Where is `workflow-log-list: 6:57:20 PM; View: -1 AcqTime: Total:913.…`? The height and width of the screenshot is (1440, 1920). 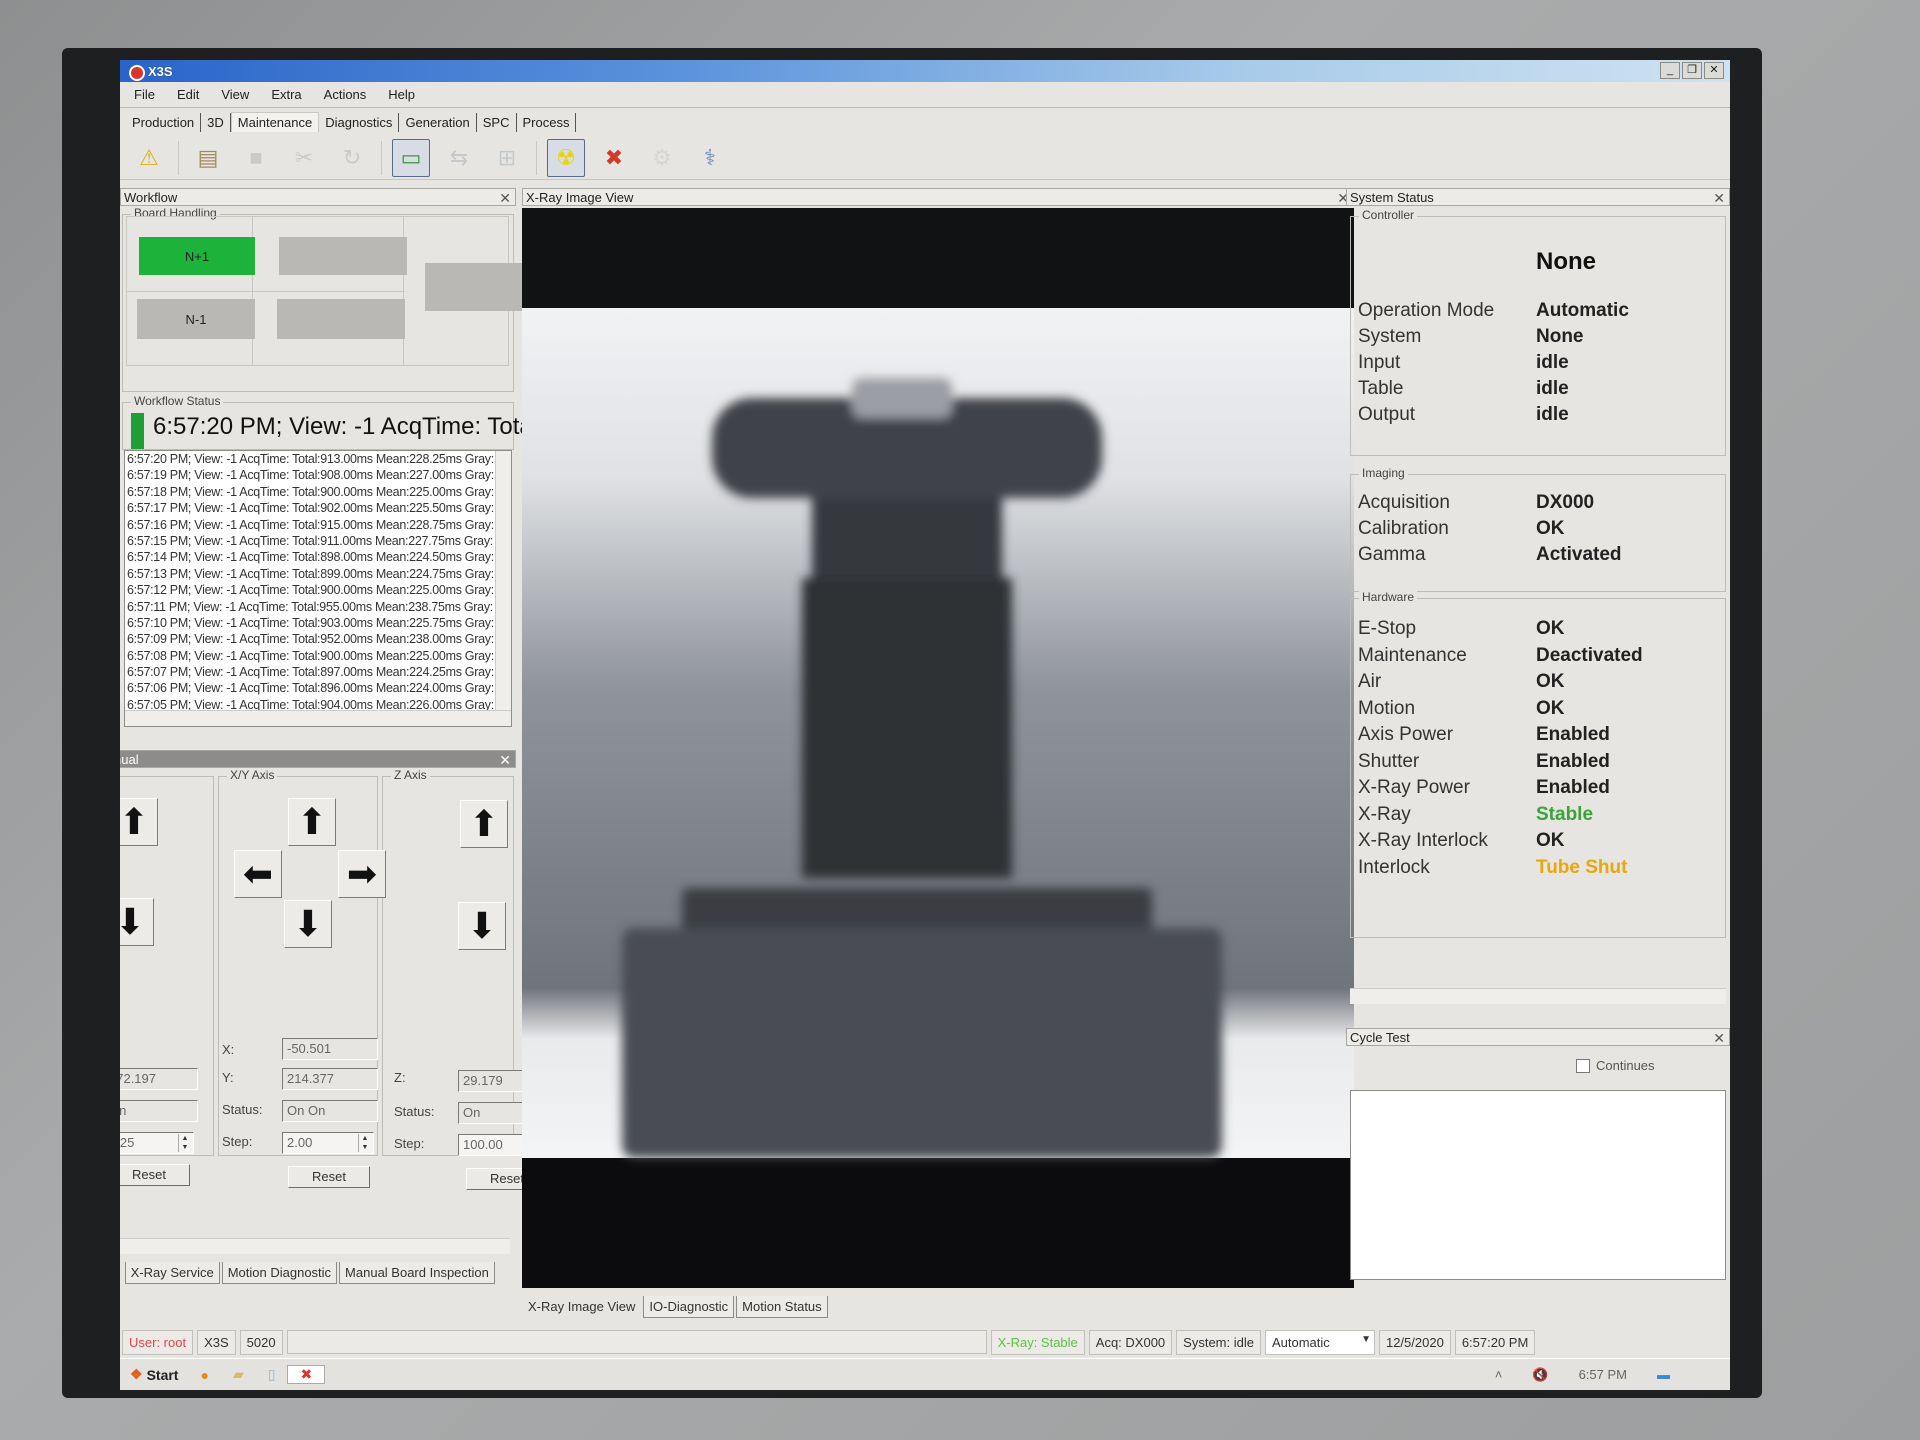 workflow-log-list: 6:57:20 PM; View: -1 AcqTime: Total:913.… is located at coordinates (318, 588).